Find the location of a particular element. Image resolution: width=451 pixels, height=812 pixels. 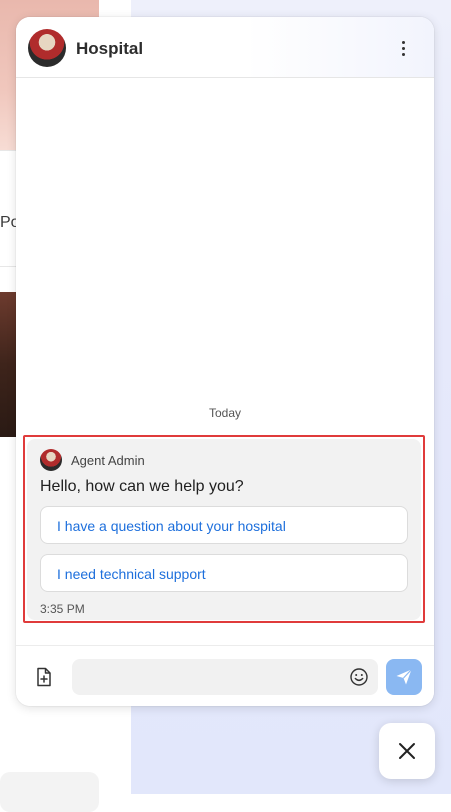

day-separator: Today is located at coordinates (225, 413).